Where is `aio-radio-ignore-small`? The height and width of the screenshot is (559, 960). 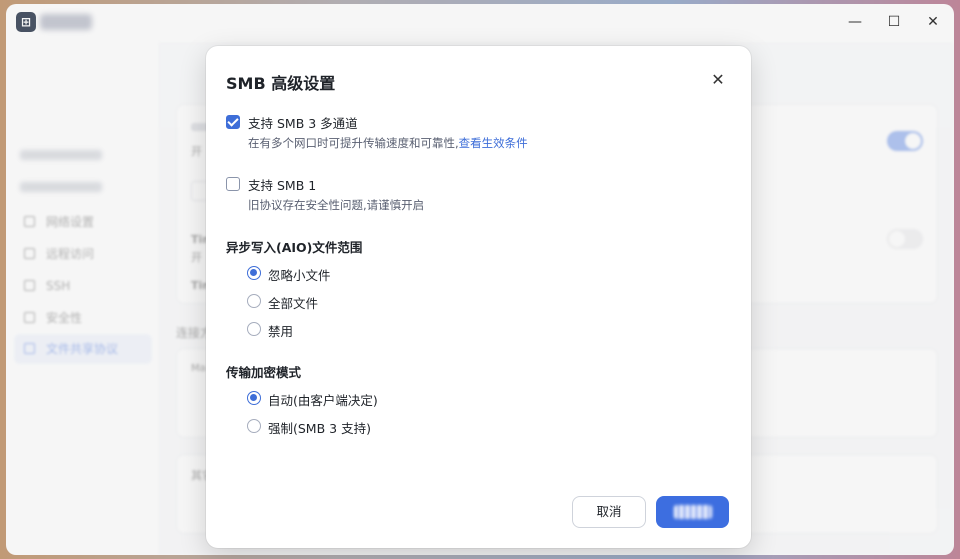 aio-radio-ignore-small is located at coordinates (254, 273).